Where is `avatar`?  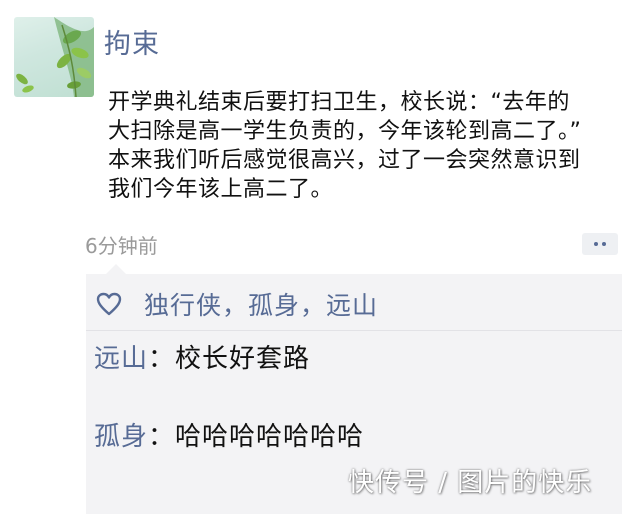 avatar is located at coordinates (54, 57).